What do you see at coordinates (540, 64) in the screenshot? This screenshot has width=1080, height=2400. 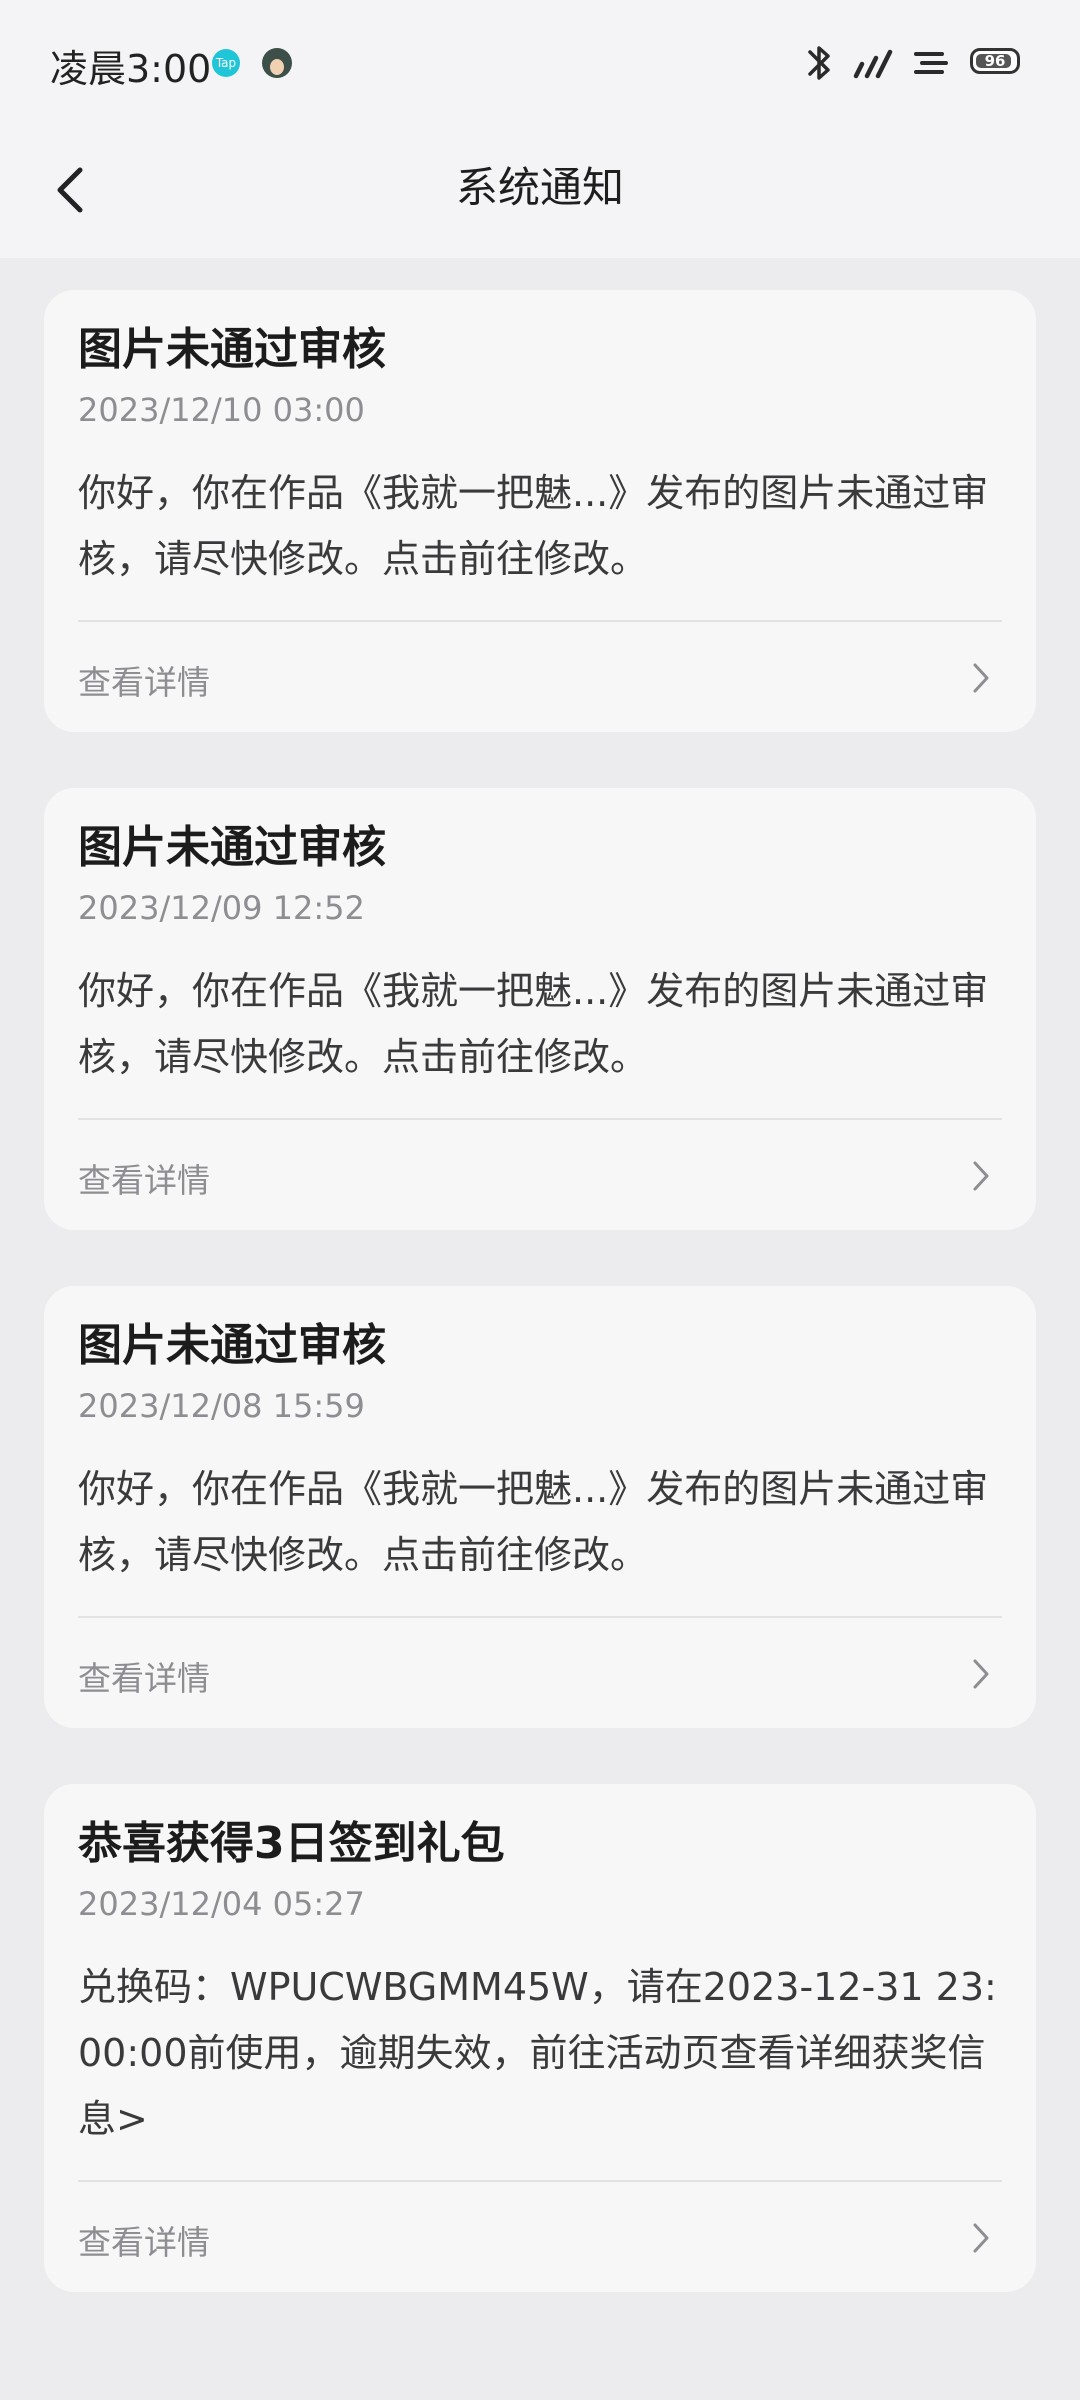 I see `status-bar: 凌晨3:00 Tap 96` at bounding box center [540, 64].